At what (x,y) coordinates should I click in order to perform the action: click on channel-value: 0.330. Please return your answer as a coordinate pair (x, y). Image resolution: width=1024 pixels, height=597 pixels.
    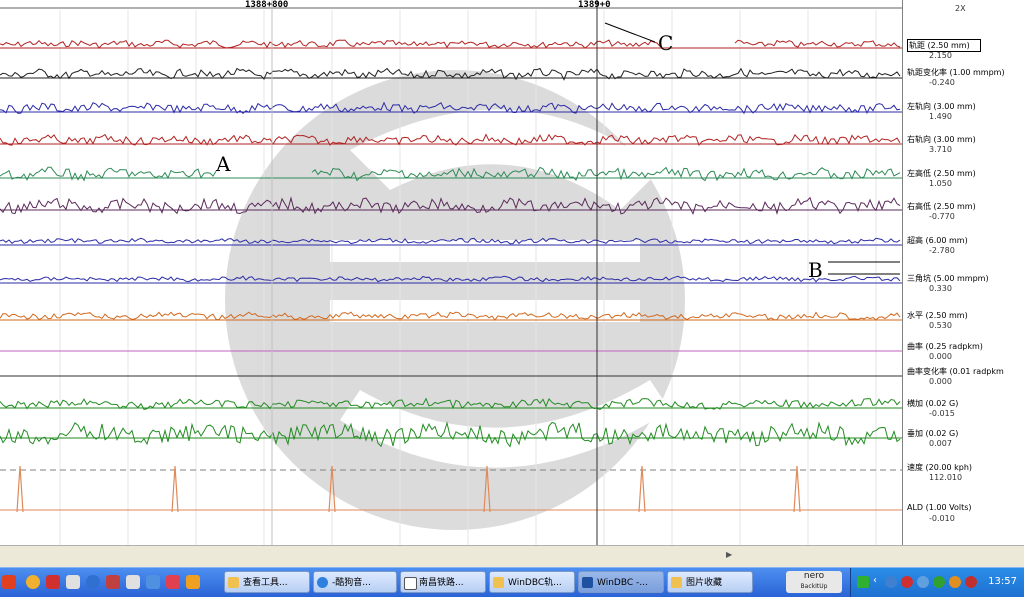
    Looking at the image, I should click on (940, 288).